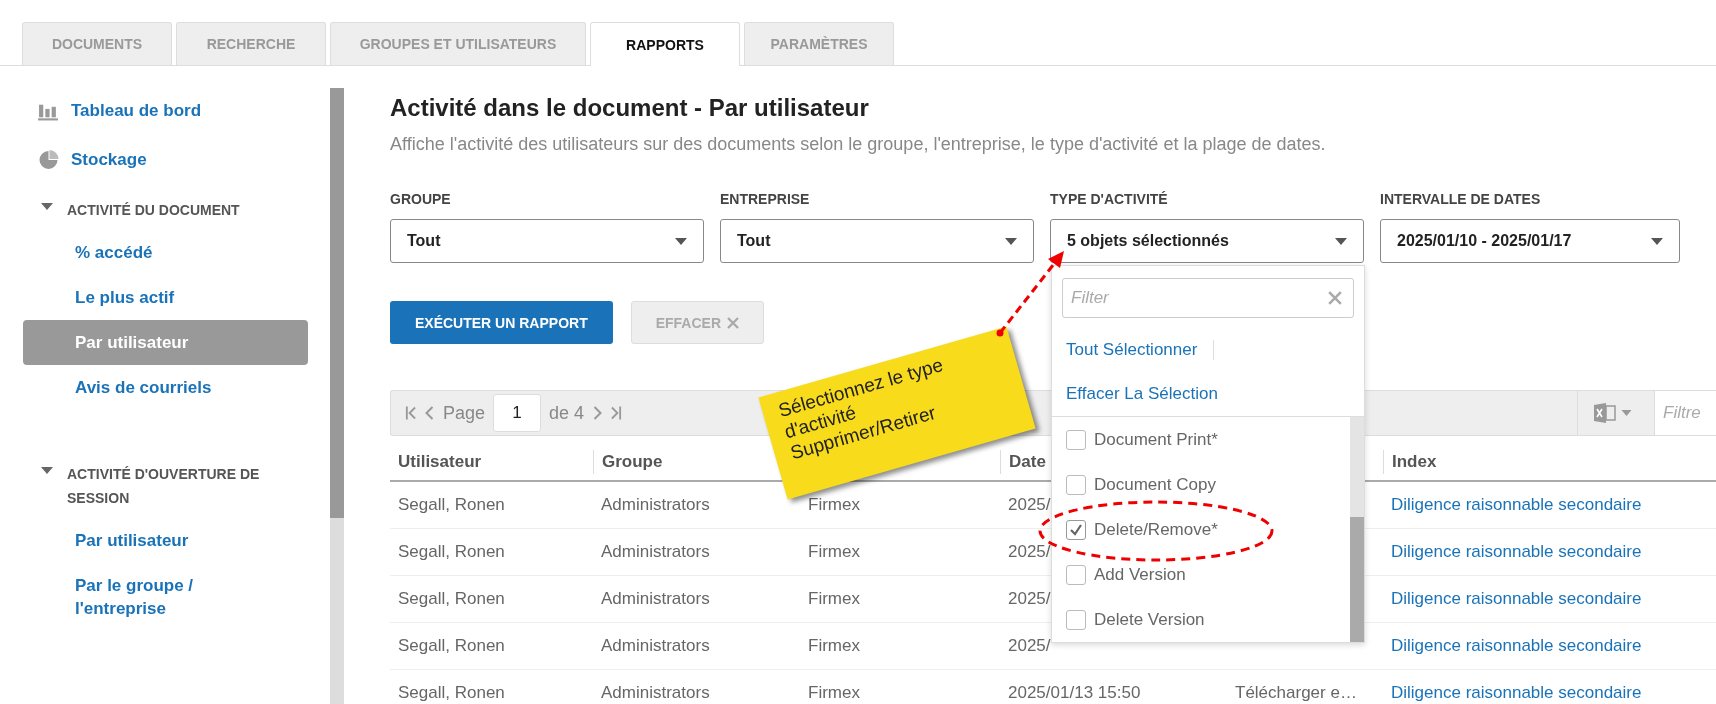 The height and width of the screenshot is (704, 1716). Describe the element at coordinates (164, 486) in the screenshot. I see `section-header: ACTIVITÉ D'OUVERTURE DE SESSION` at that location.